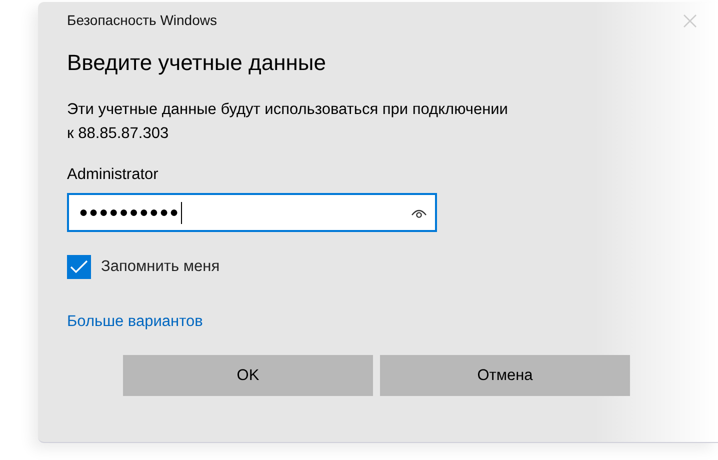 The height and width of the screenshot is (460, 718). What do you see at coordinates (505, 375) in the screenshot?
I see `dialog-button: Отмена` at bounding box center [505, 375].